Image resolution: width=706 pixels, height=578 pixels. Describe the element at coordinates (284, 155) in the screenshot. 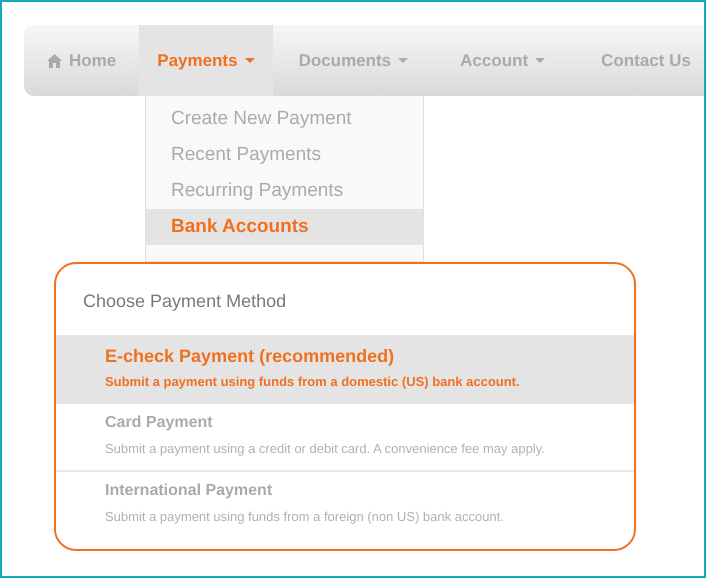

I see `menu-item: Recent Payments` at that location.